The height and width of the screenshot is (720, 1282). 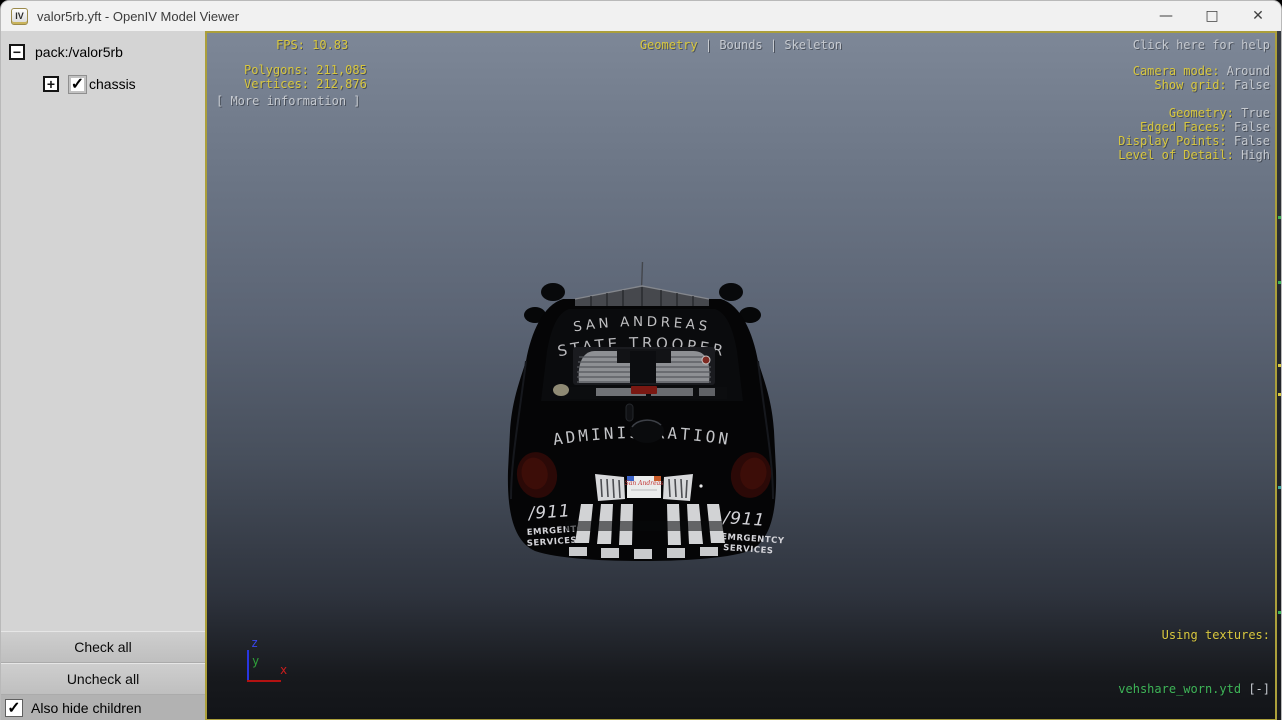 I want to click on close-button: ✕, so click(x=1258, y=16).